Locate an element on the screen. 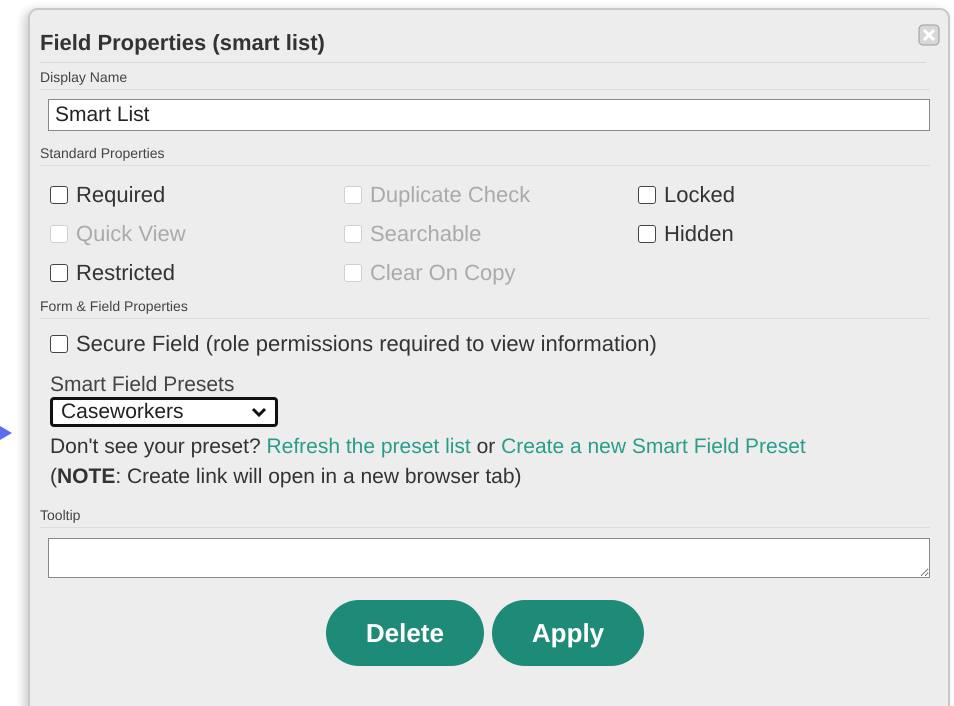  dialog-button: Apply is located at coordinates (568, 633).